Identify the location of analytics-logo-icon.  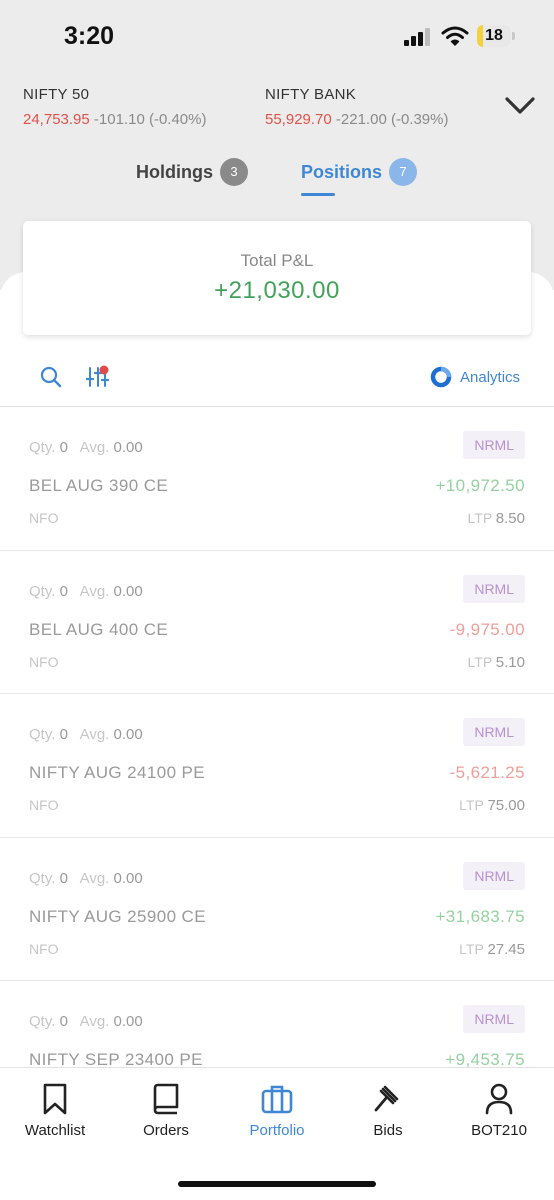
(441, 377).